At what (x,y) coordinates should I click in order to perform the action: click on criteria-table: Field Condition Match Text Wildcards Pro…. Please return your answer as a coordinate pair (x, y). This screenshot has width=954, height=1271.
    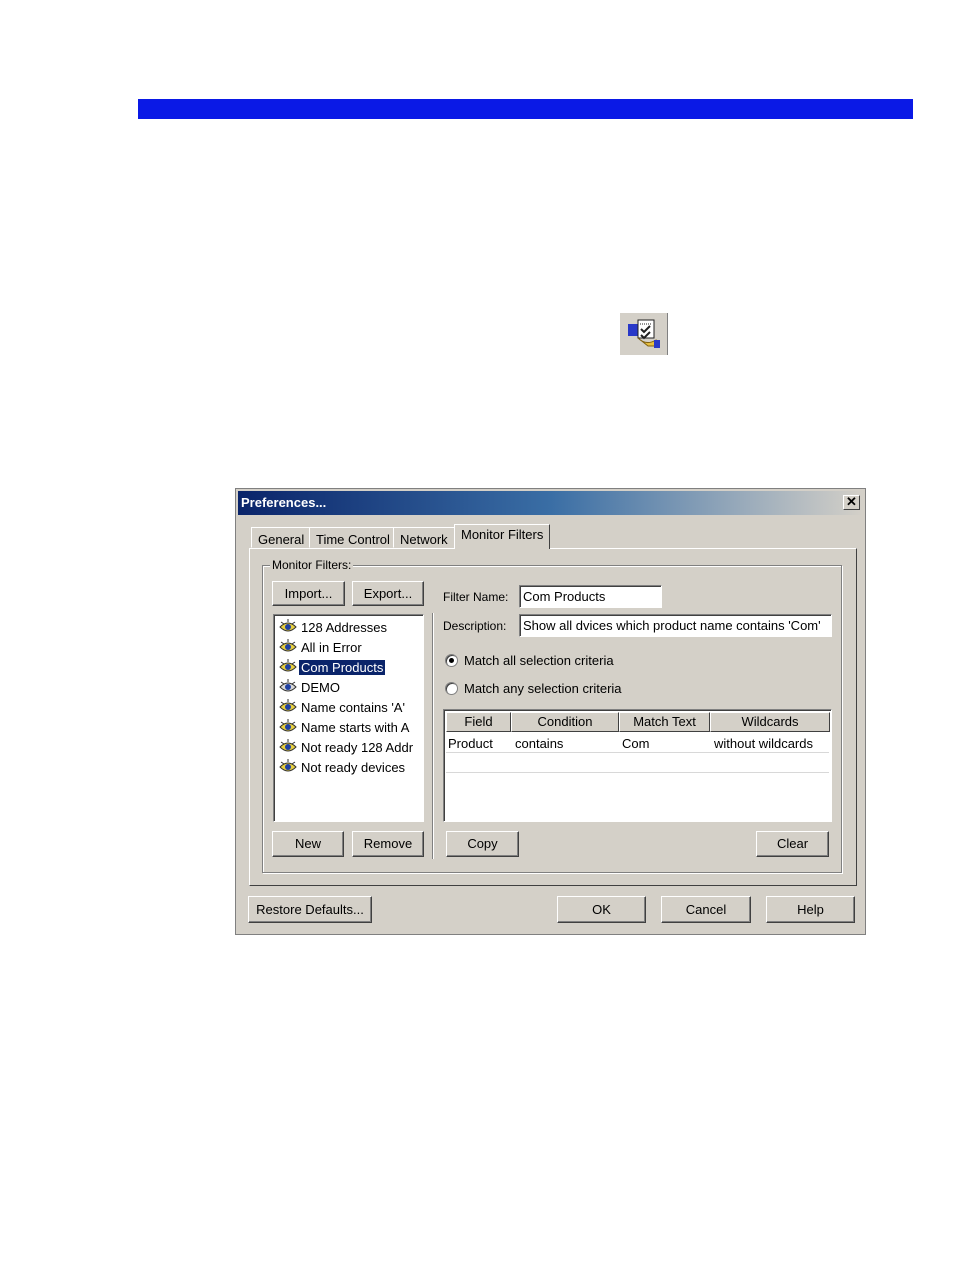
    Looking at the image, I should click on (637, 765).